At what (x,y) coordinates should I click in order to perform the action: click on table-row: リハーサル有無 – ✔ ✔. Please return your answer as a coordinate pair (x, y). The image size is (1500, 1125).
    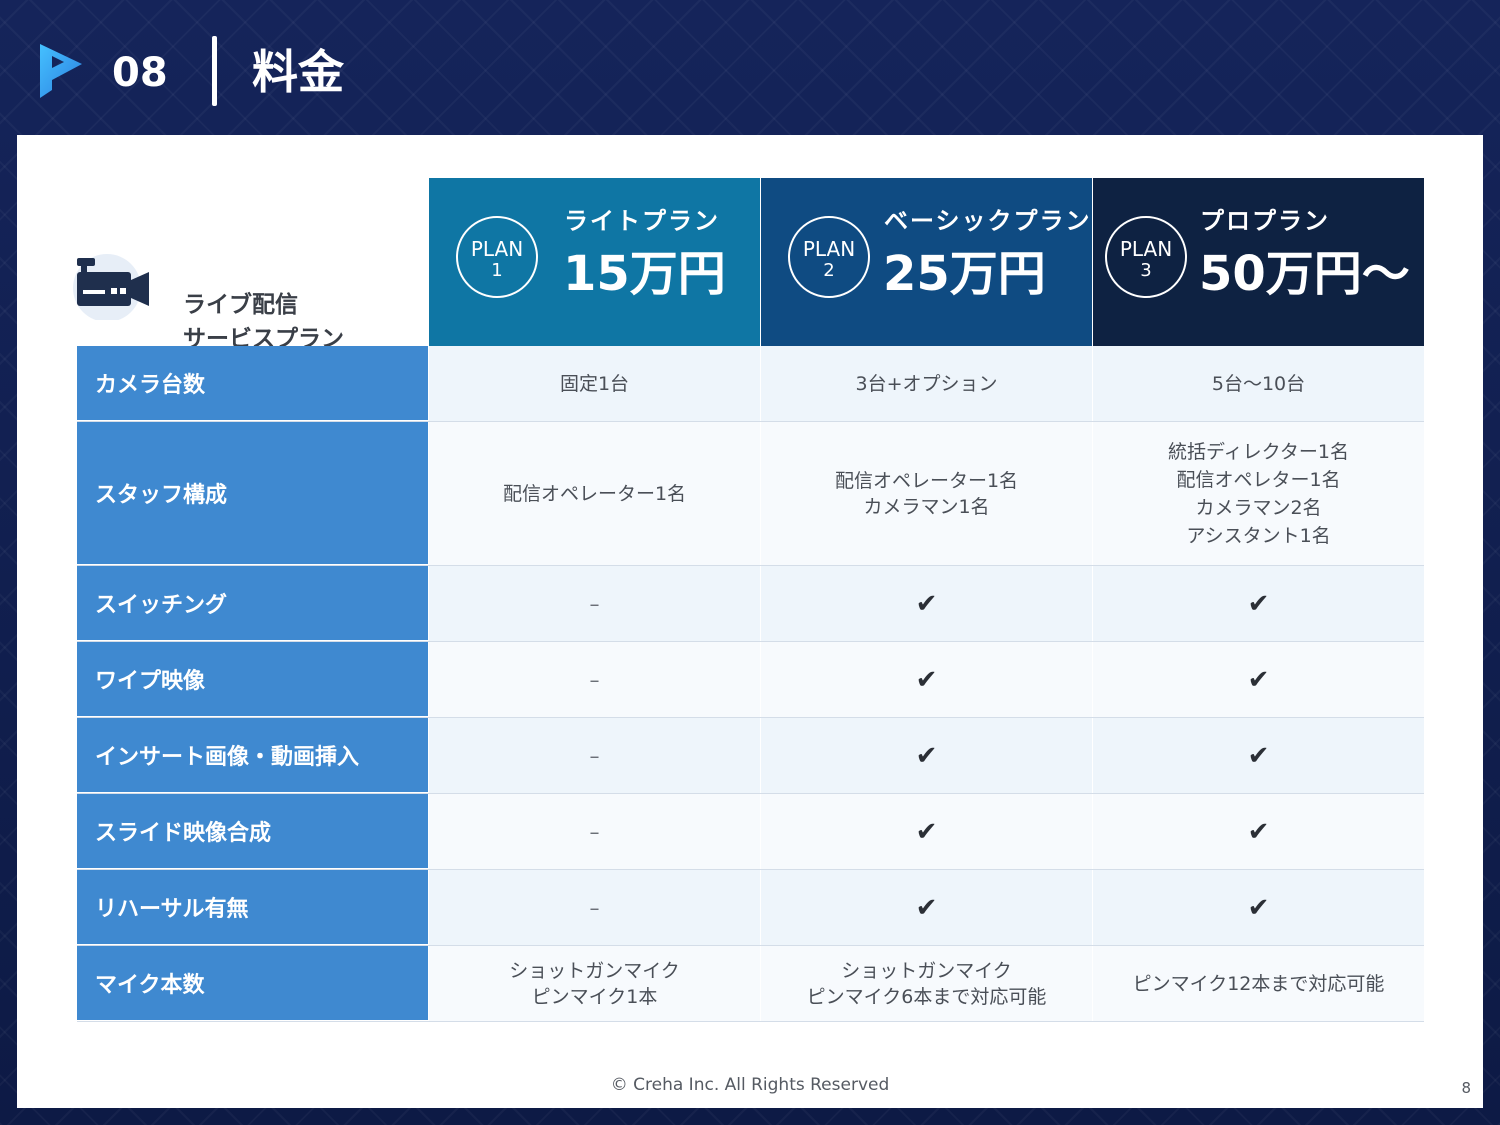
    Looking at the image, I should click on (750, 908).